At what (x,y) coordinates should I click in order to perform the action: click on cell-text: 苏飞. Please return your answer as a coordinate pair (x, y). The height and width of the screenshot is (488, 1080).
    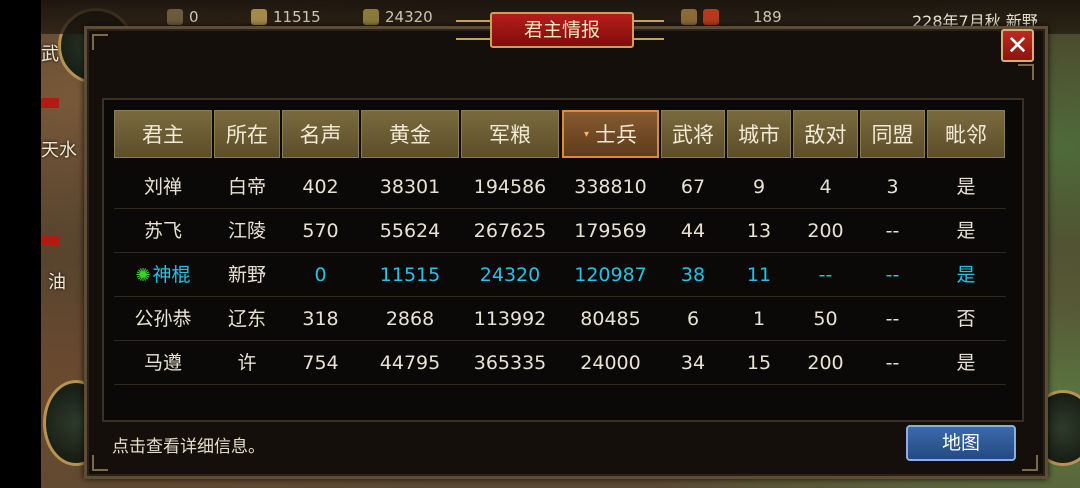
    Looking at the image, I should click on (162, 231).